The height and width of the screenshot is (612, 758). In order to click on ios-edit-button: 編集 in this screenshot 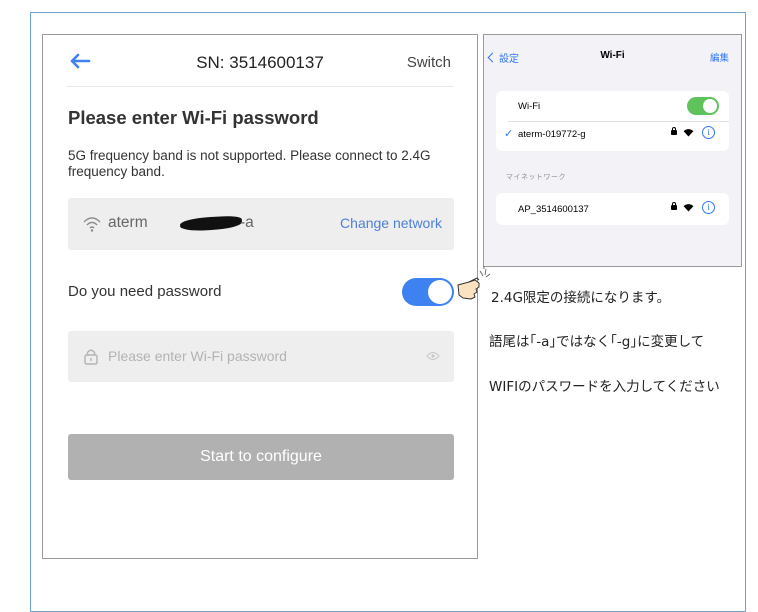, I will do `click(719, 57)`.